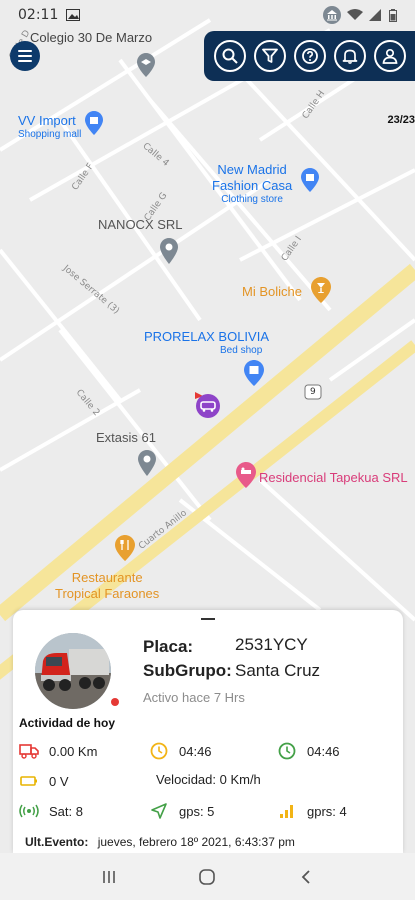 This screenshot has height=900, width=415. What do you see at coordinates (50, 134) in the screenshot?
I see `poi-category: Shopping mall` at bounding box center [50, 134].